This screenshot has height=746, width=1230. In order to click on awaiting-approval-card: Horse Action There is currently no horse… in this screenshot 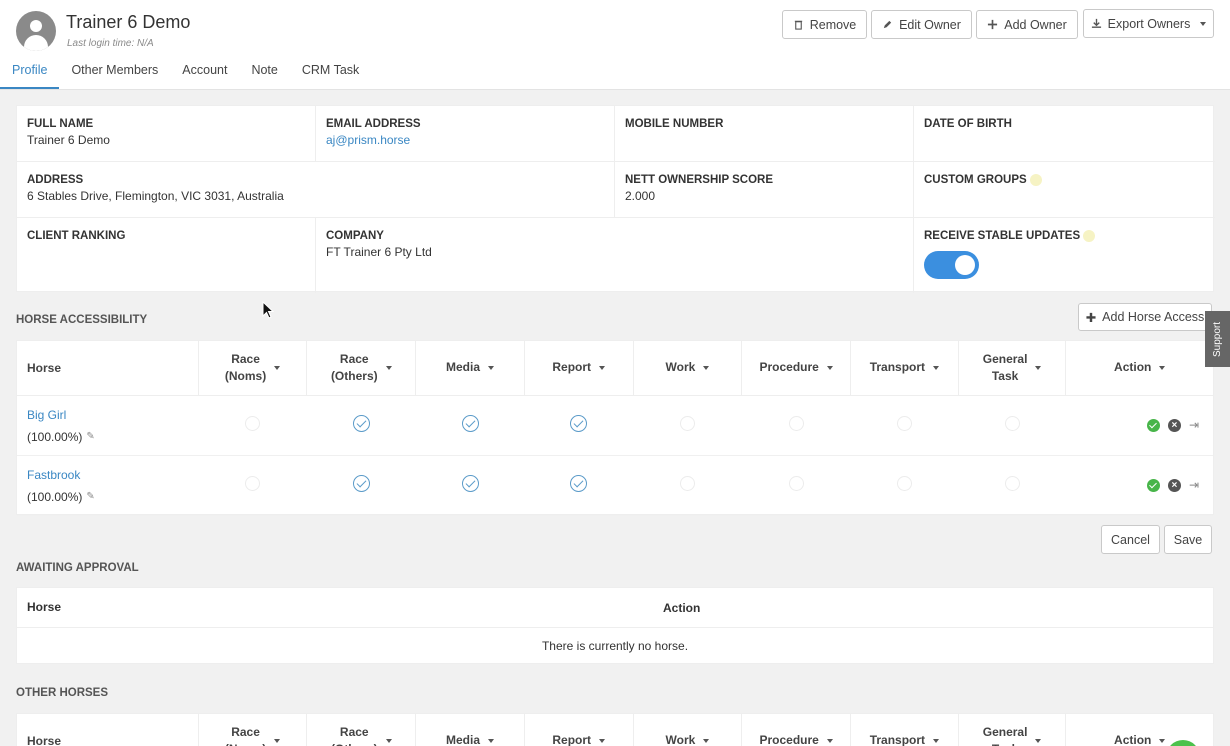, I will do `click(615, 625)`.